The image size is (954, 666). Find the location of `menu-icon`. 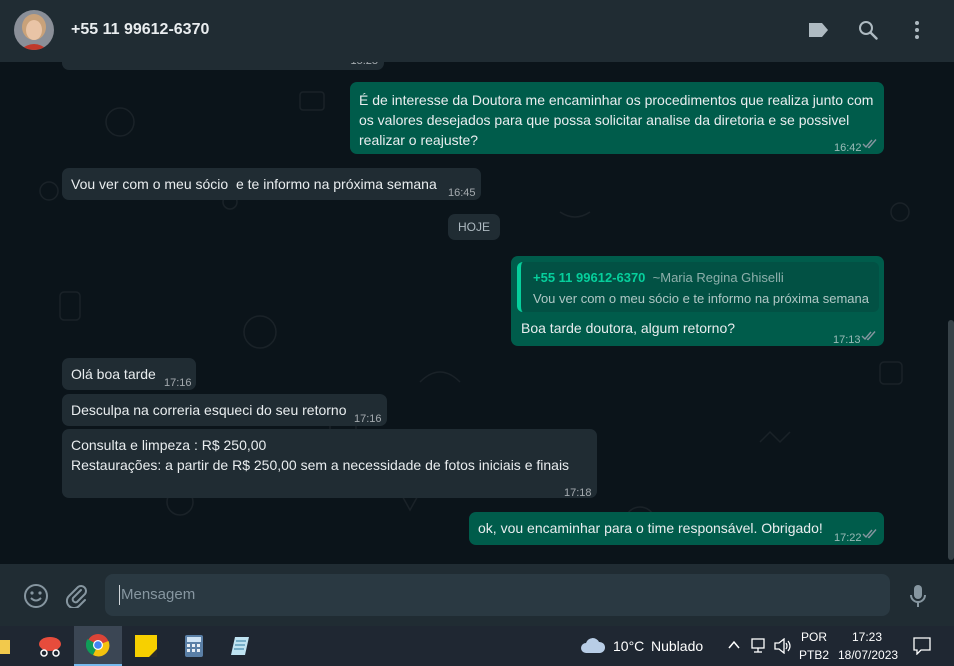

menu-icon is located at coordinates (917, 30).